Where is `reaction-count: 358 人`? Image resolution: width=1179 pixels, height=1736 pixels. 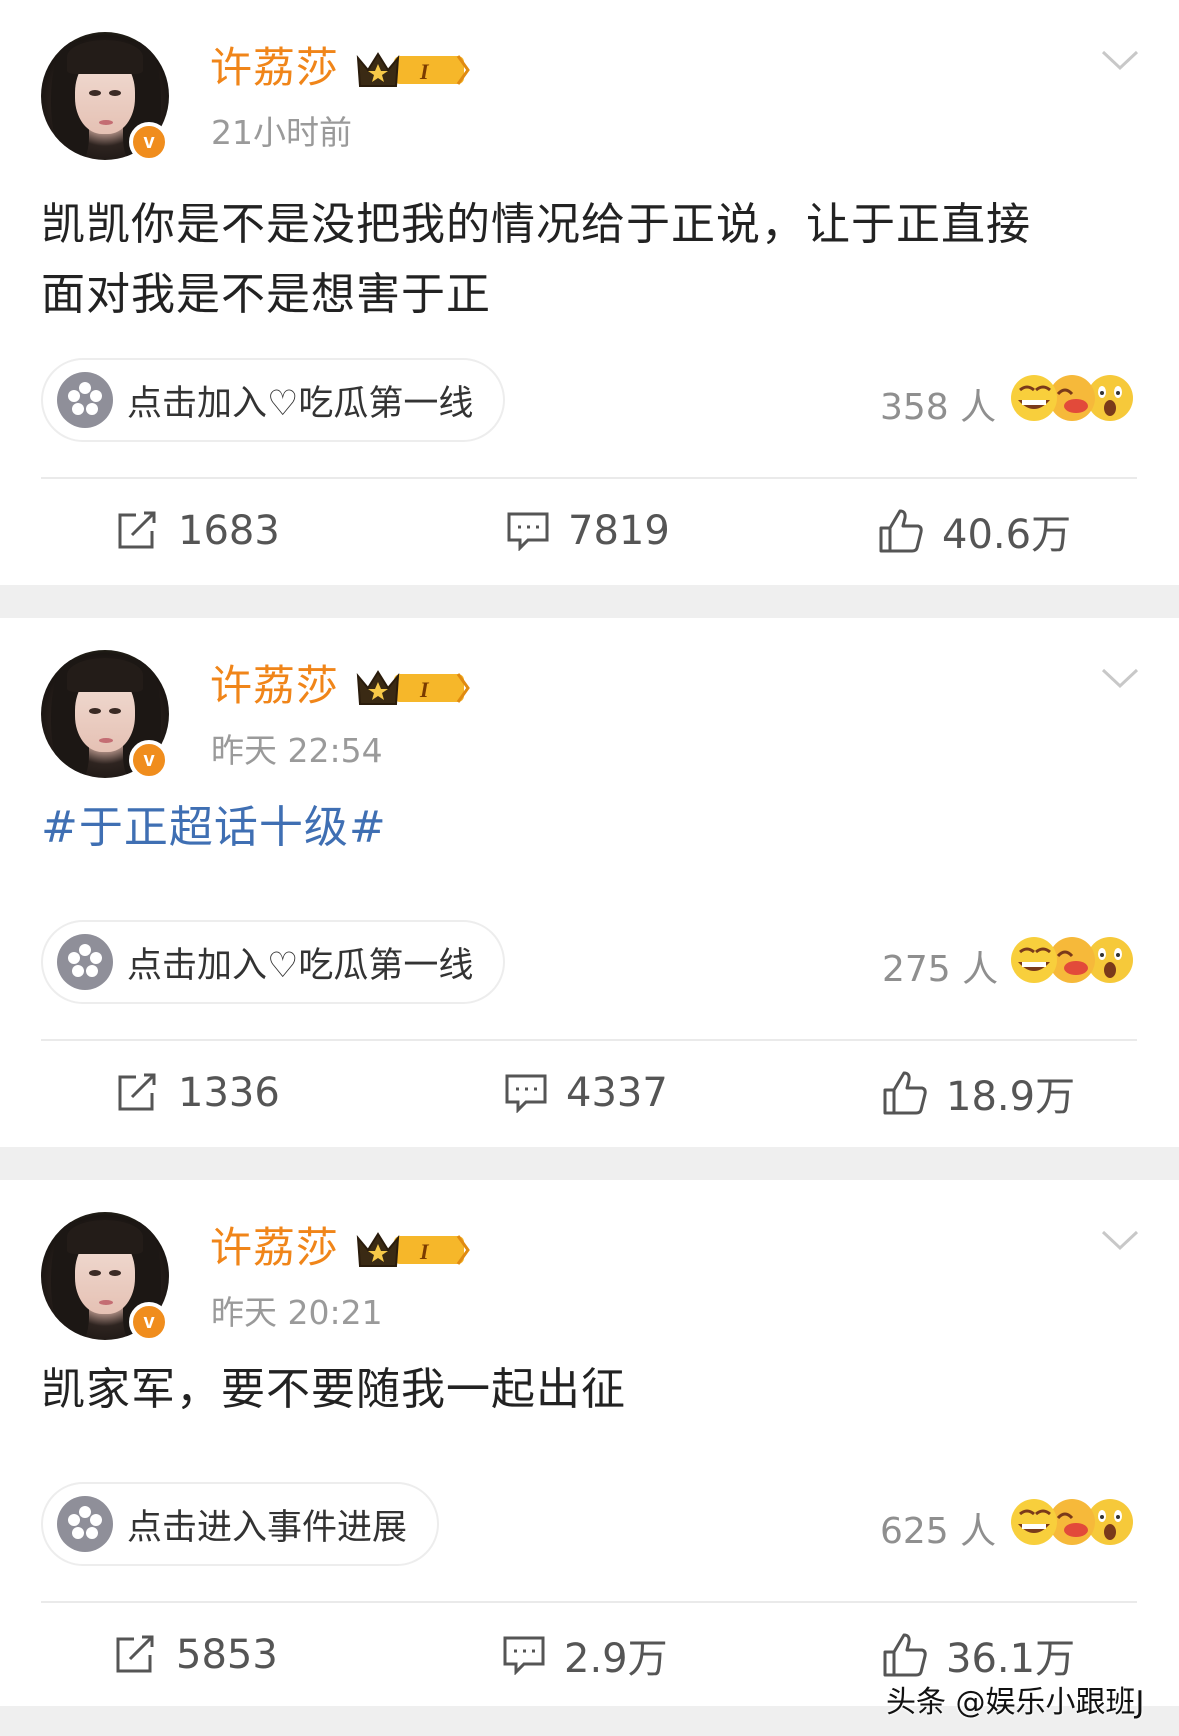
reaction-count: 358 人 is located at coordinates (938, 407).